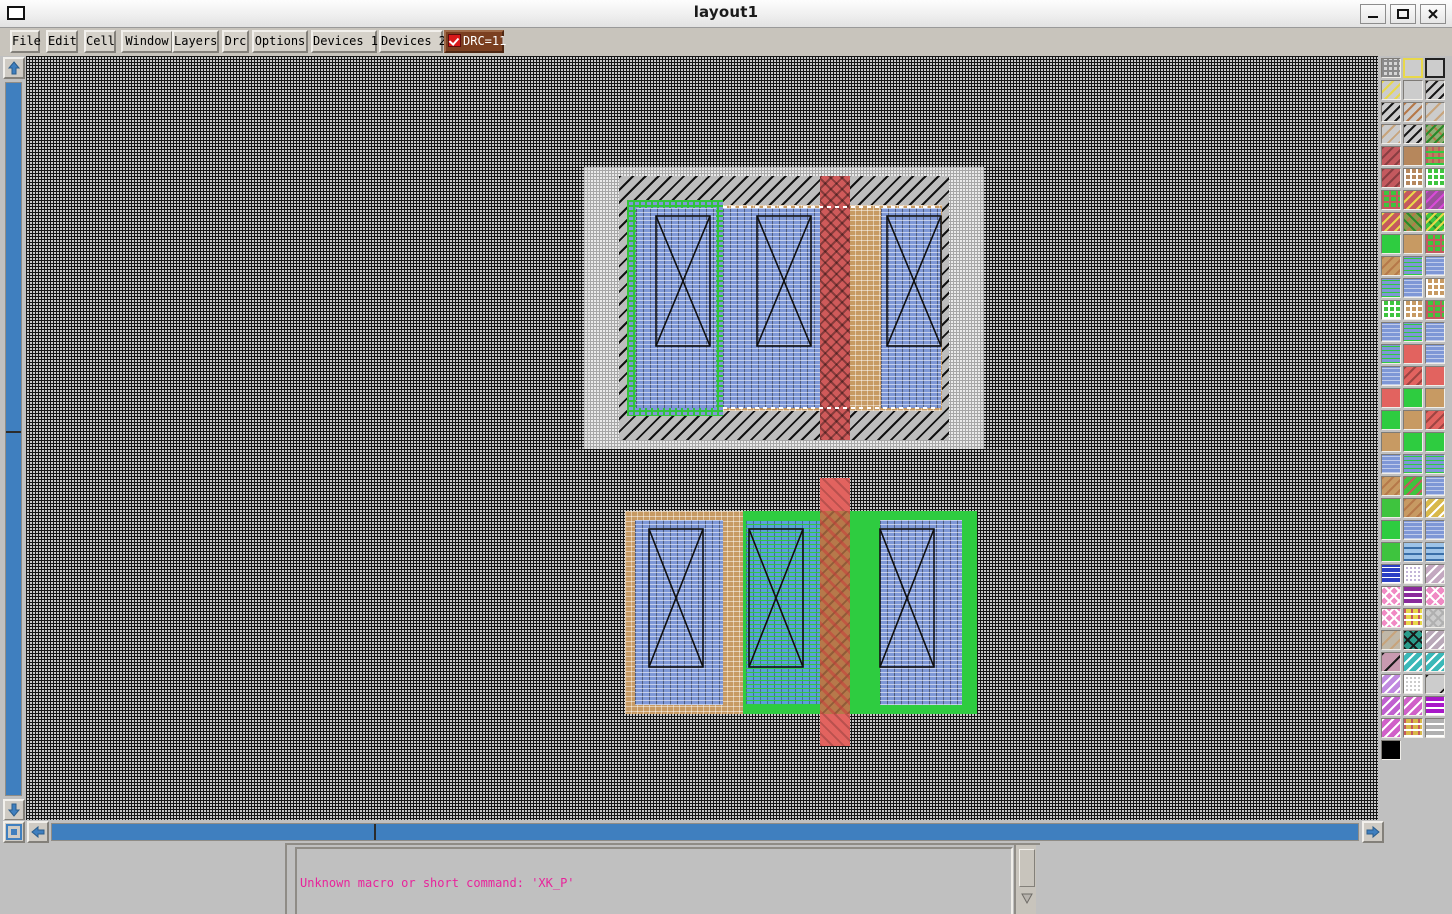 Image resolution: width=1452 pixels, height=914 pixels. I want to click on layer-palette, so click(1415, 438).